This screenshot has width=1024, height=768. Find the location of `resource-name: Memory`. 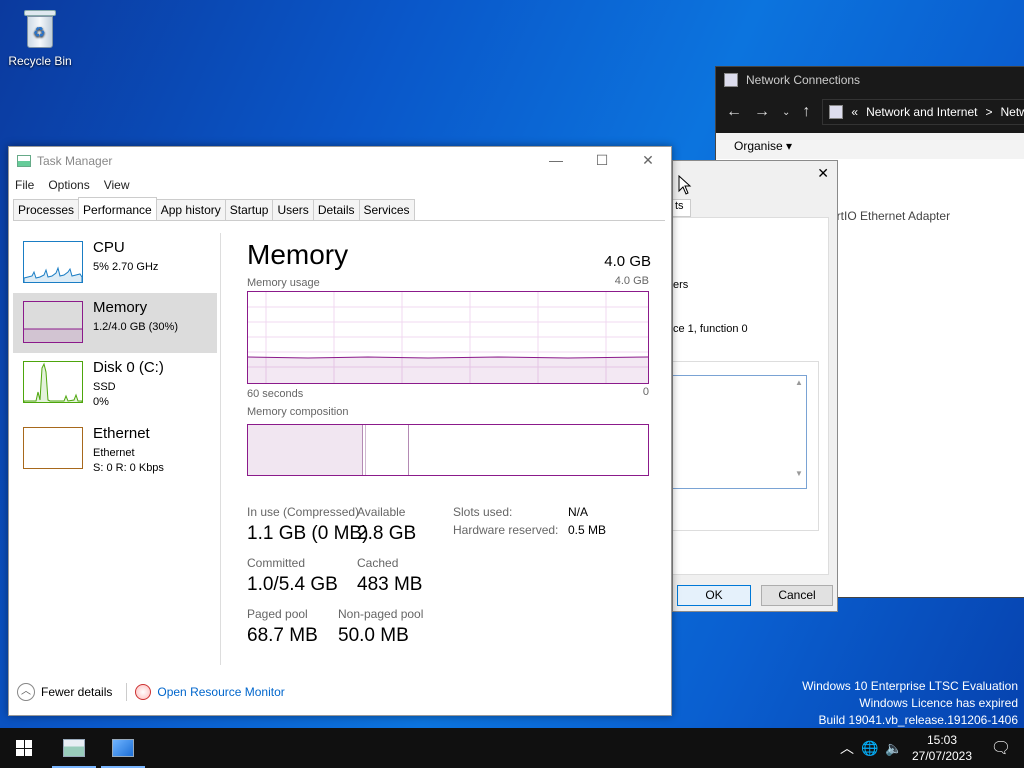

resource-name: Memory is located at coordinates (120, 307).